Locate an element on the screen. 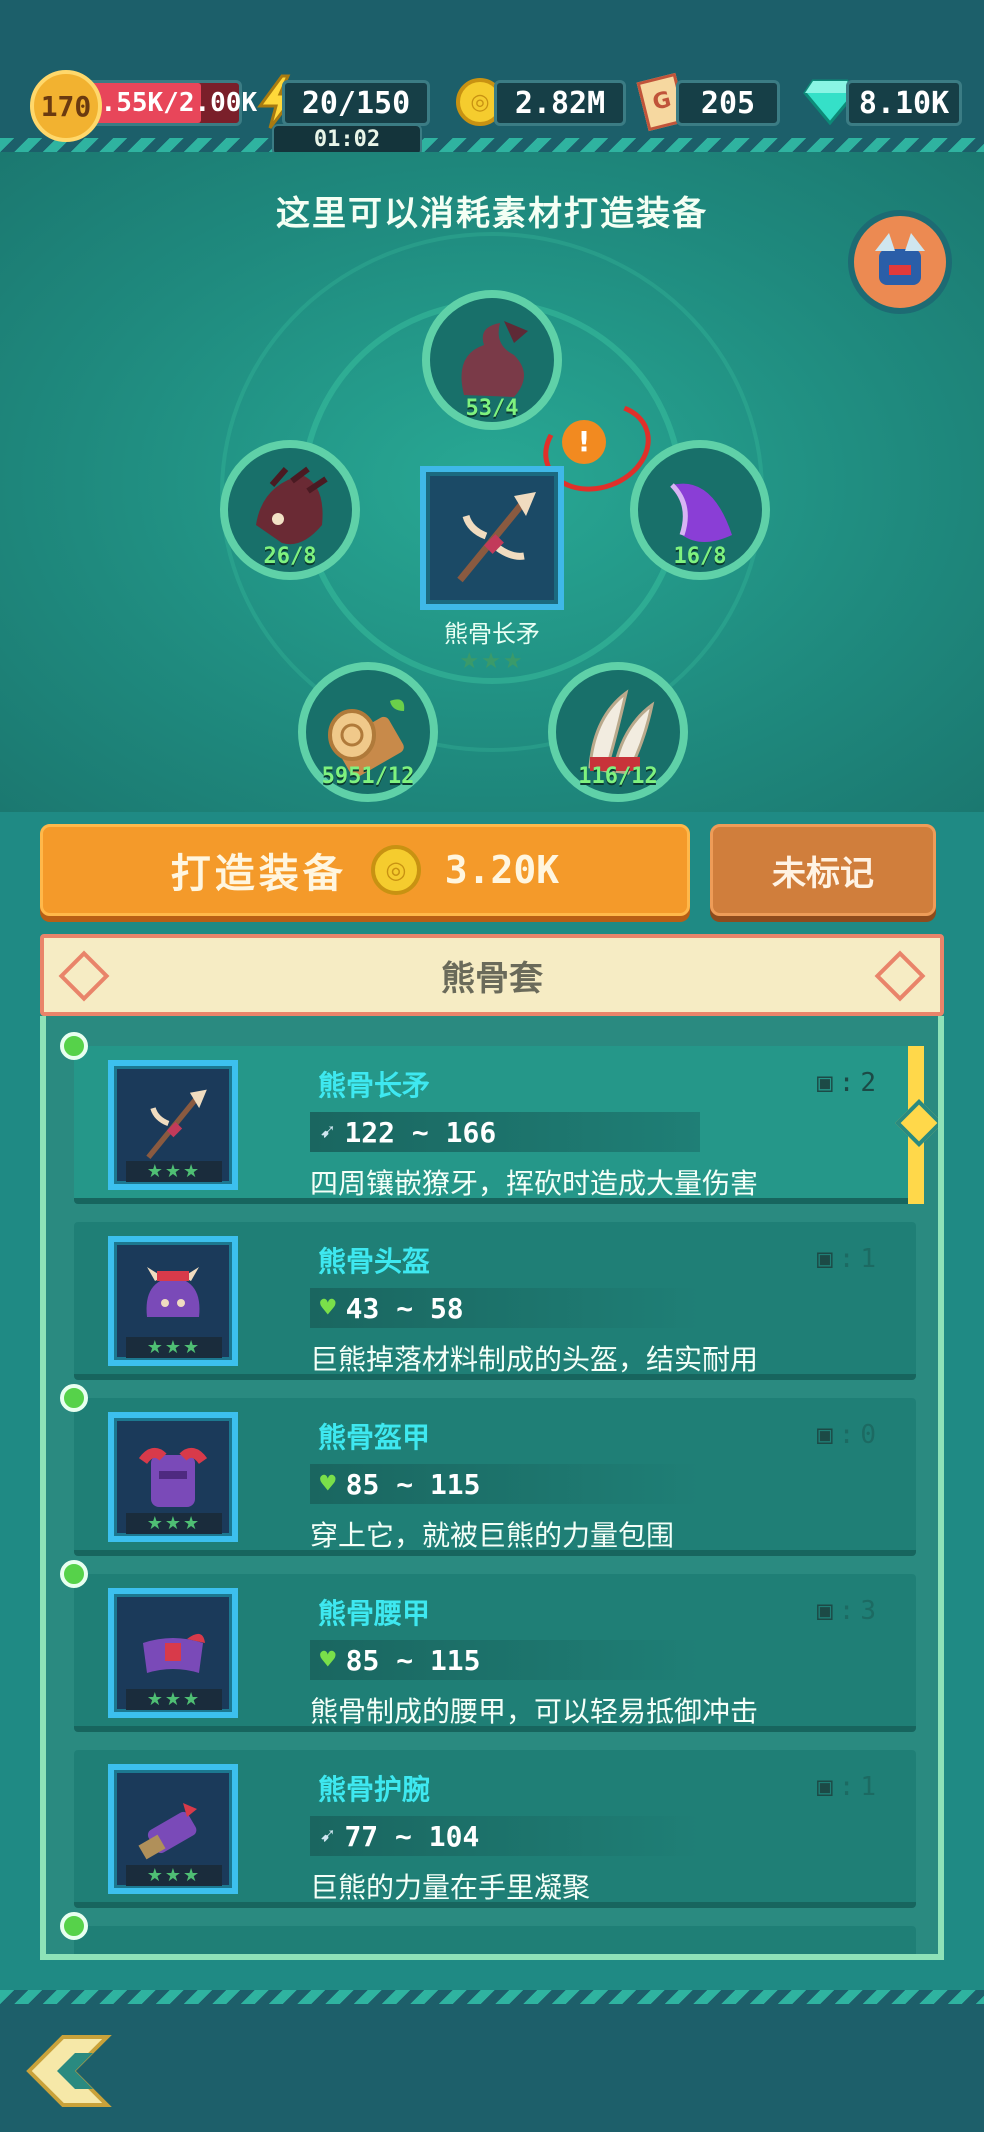 The width and height of the screenshot is (984, 2132). player-level-badge: 170 is located at coordinates (66, 106).